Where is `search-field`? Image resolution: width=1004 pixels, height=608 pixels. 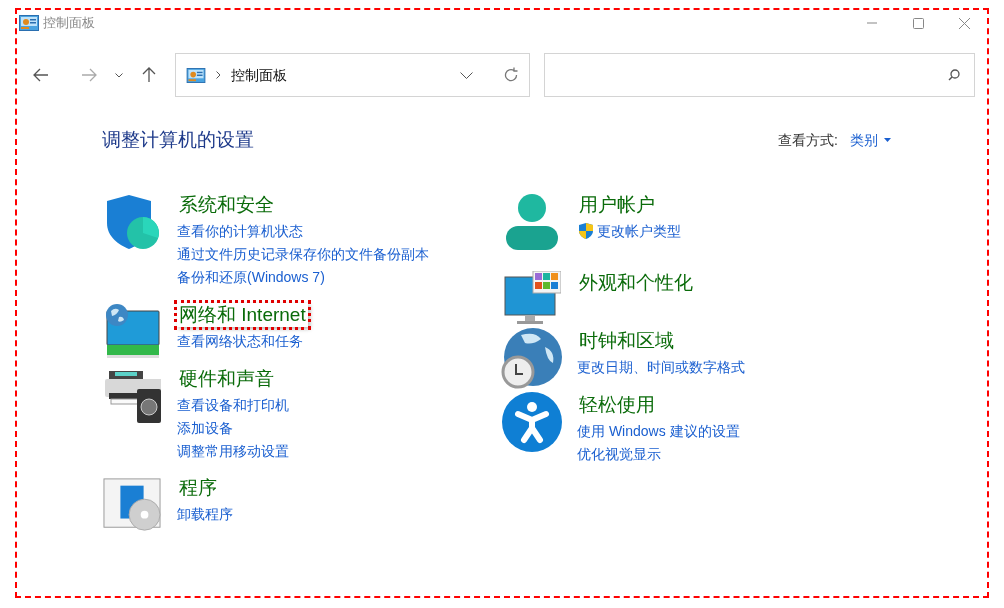 search-field is located at coordinates (759, 75).